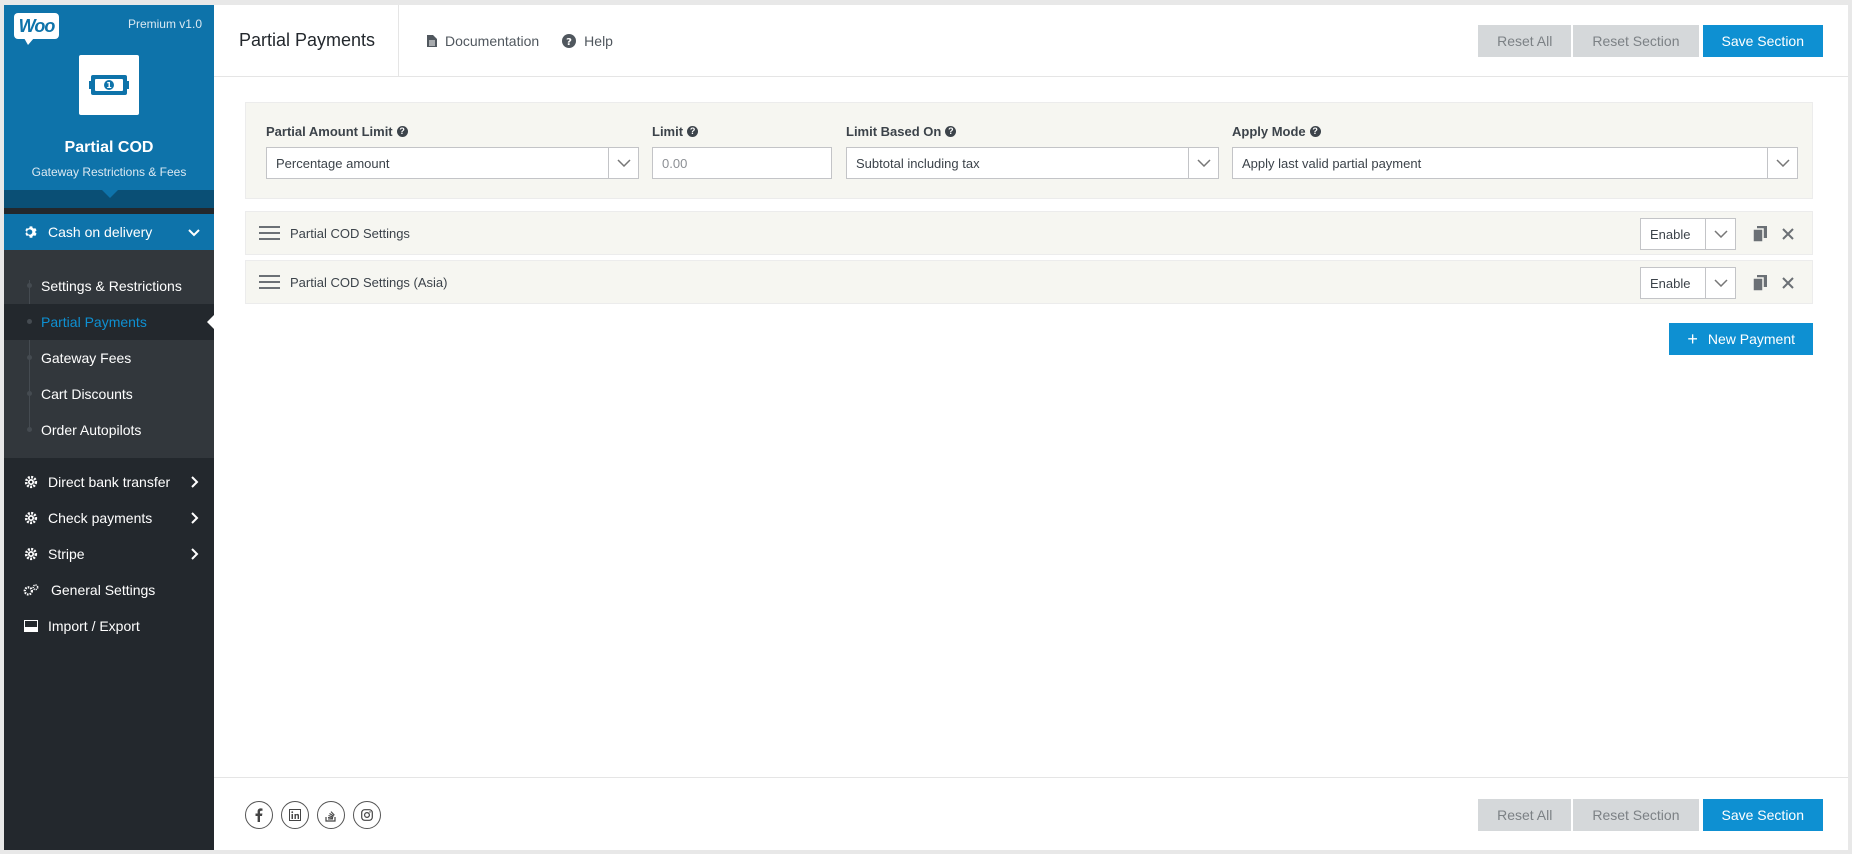 The image size is (1852, 854). What do you see at coordinates (100, 232) in the screenshot?
I see `sidebar-item-label: Cash on delivery` at bounding box center [100, 232].